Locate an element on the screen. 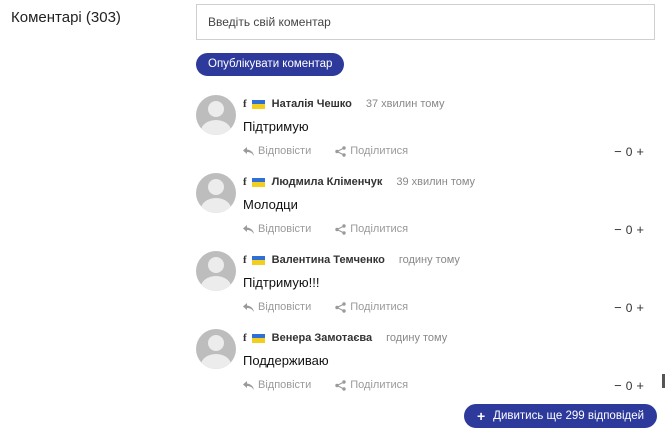  comment-meta: f Людмила Кліменчук 39 хвилин тому is located at coordinates (359, 182).